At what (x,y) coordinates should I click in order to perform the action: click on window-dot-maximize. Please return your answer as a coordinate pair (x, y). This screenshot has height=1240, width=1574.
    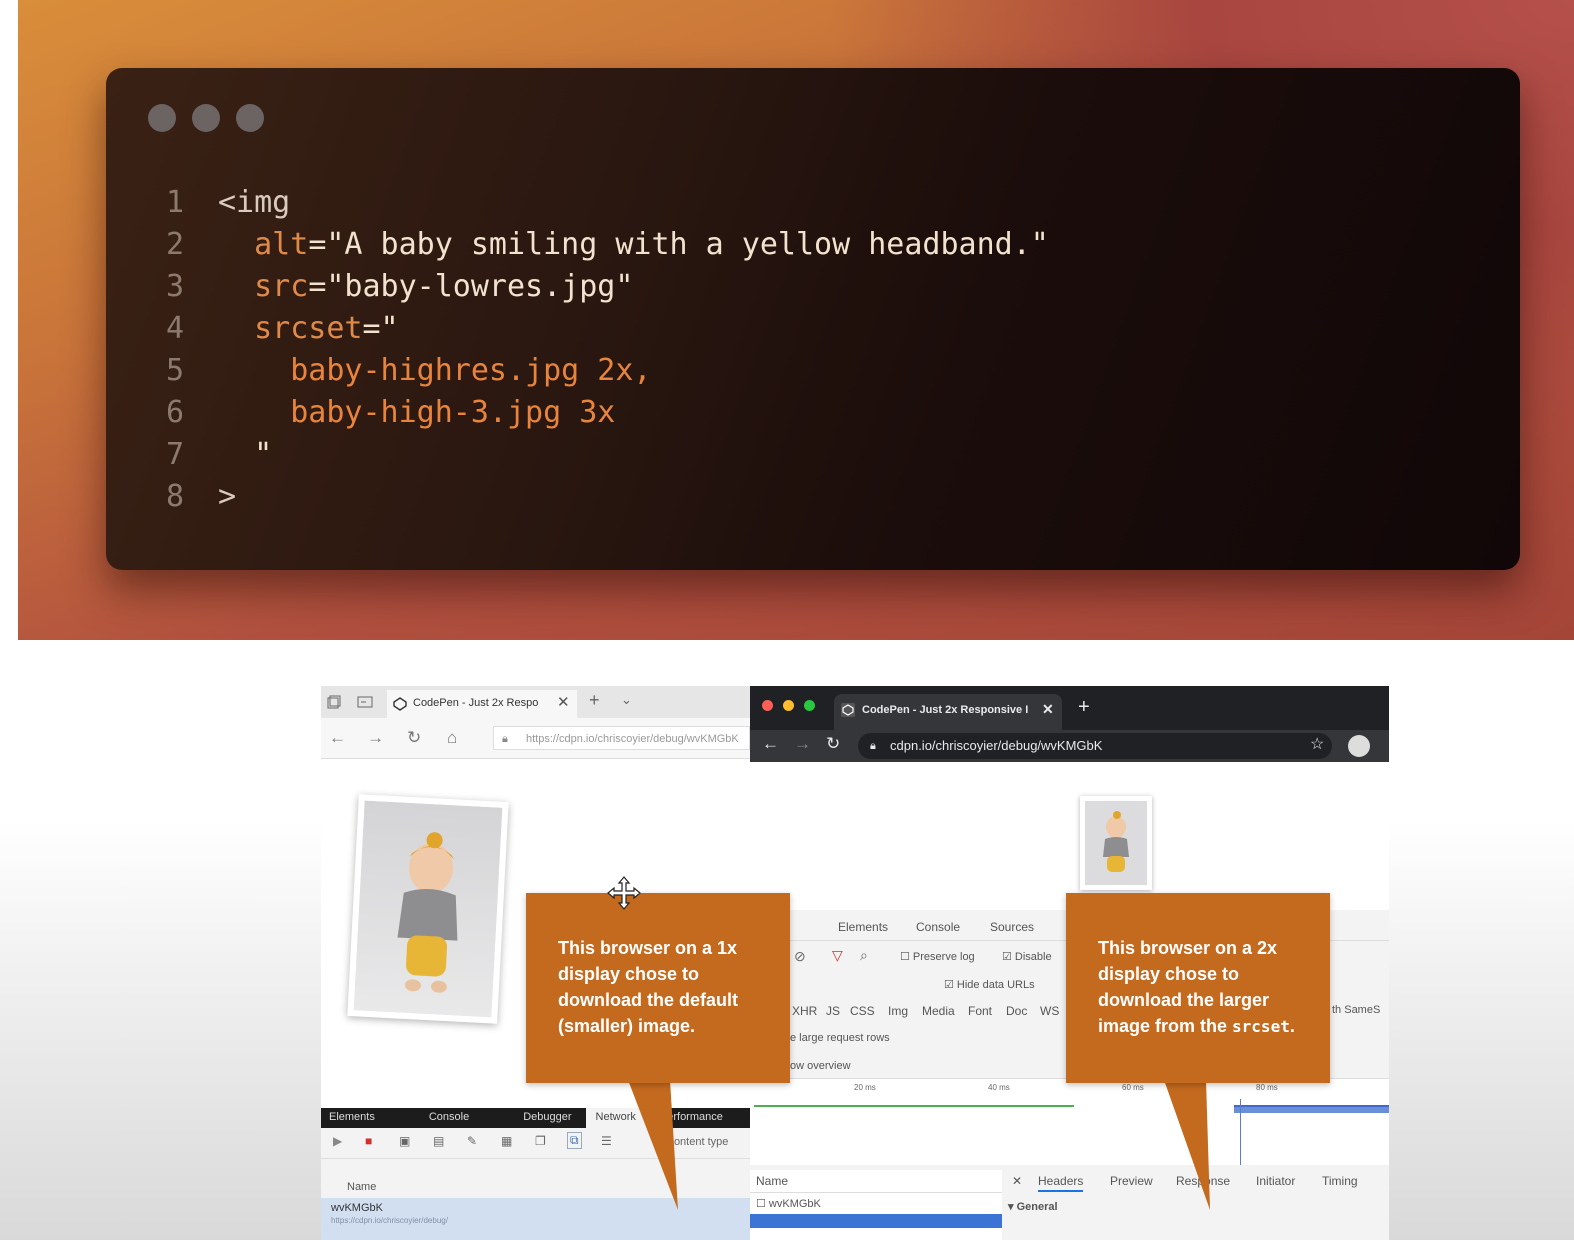
    Looking at the image, I should click on (250, 118).